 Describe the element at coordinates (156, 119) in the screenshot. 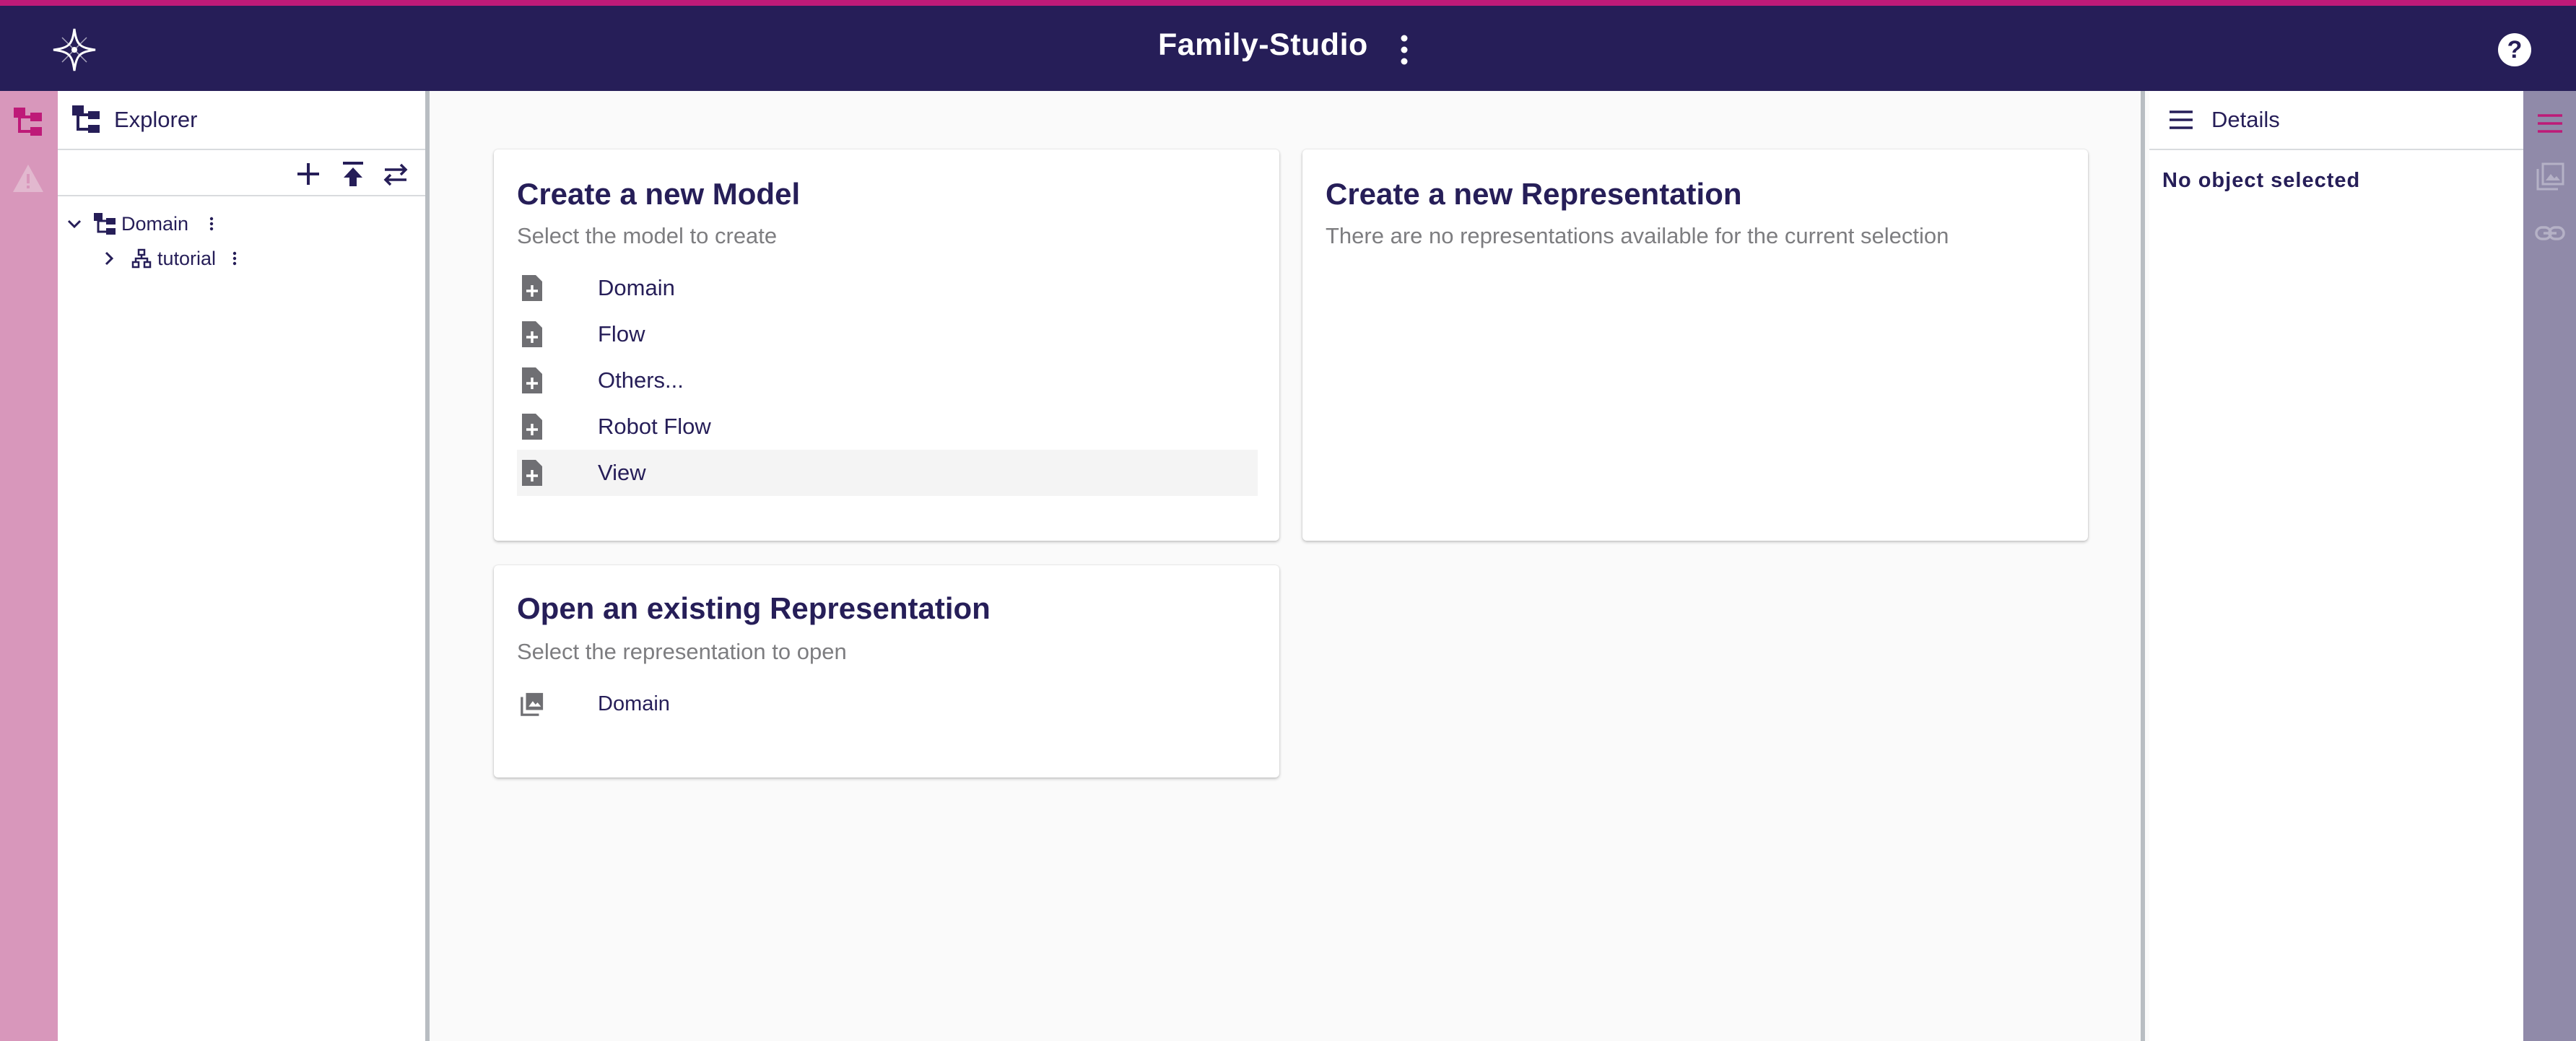

I see `explorer-title: Explorer` at that location.